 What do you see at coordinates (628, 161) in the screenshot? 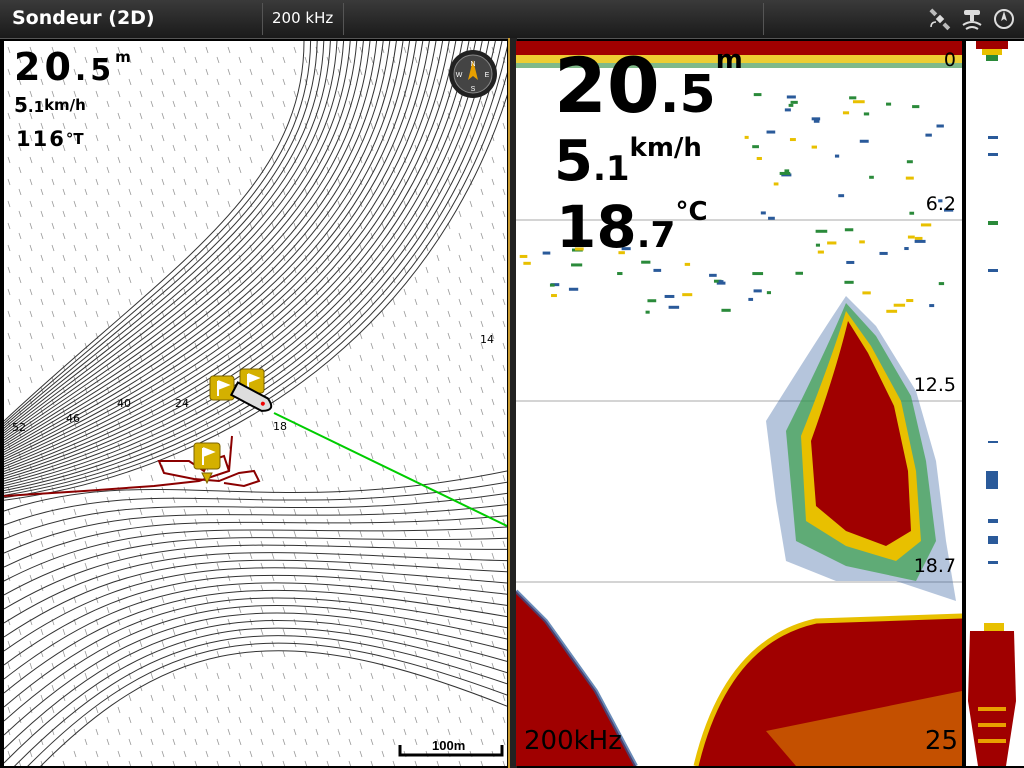
I see `sonar-speed-readout: 5.1km/h` at bounding box center [628, 161].